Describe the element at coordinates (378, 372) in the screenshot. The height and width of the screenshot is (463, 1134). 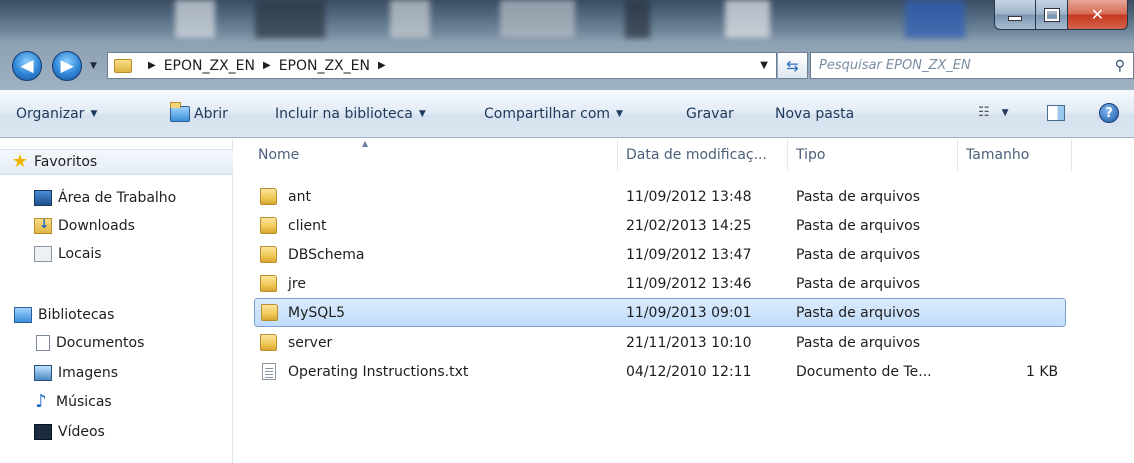
I see `file-name: Operating Instructions.txt` at that location.